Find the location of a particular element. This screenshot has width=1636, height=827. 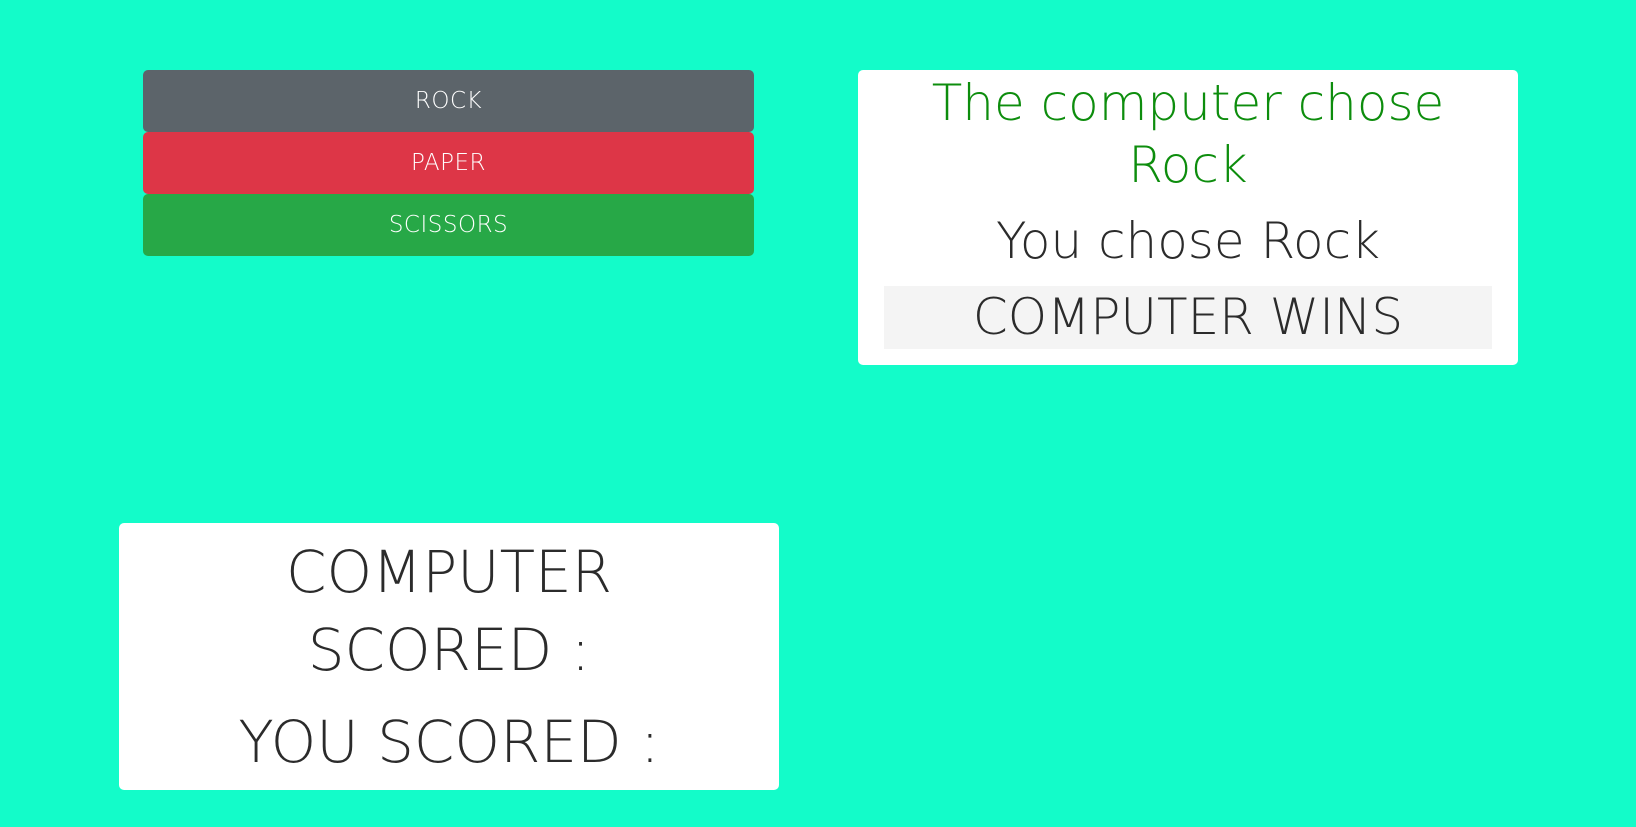

paper-button: PAPER is located at coordinates (448, 163).